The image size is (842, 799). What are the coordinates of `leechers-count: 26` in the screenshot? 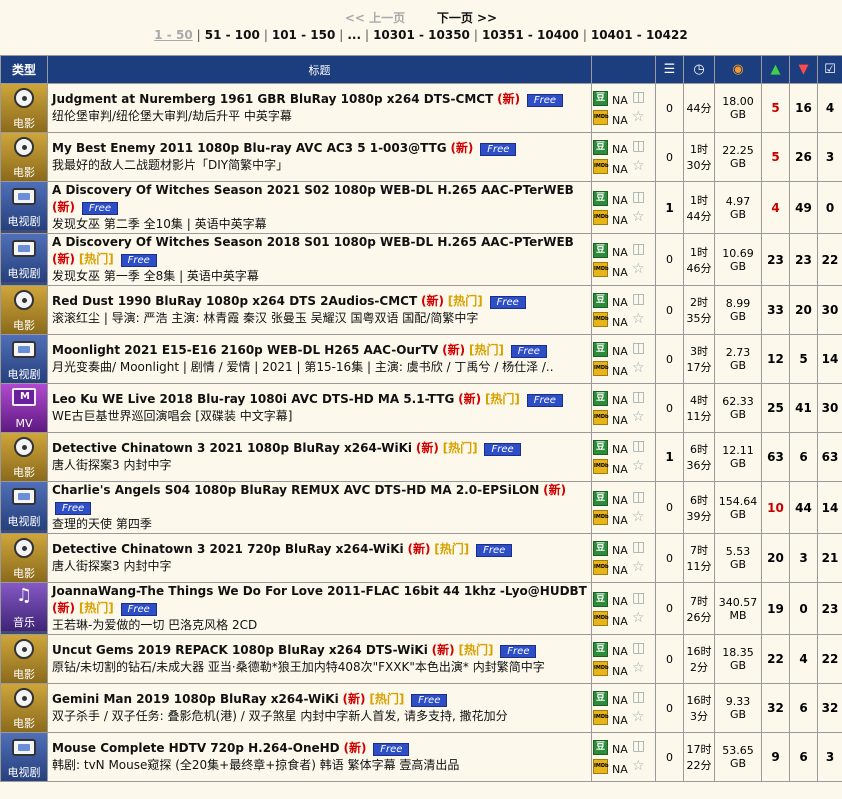 It's located at (803, 157).